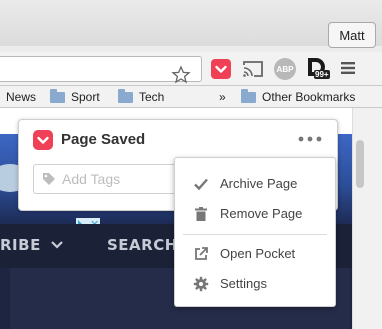 This screenshot has height=329, width=382. I want to click on bookmarks-bar: News Sport Tech » Other Bookmarks, so click(191, 97).